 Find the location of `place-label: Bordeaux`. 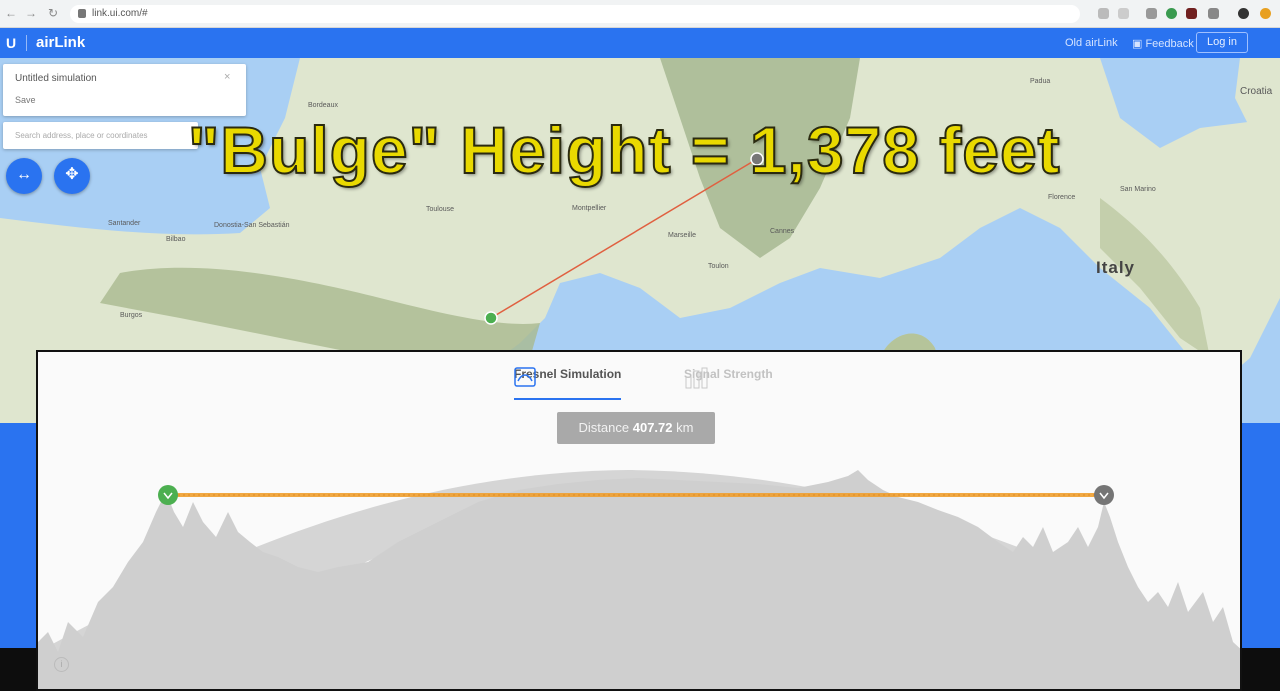

place-label: Bordeaux is located at coordinates (323, 105).